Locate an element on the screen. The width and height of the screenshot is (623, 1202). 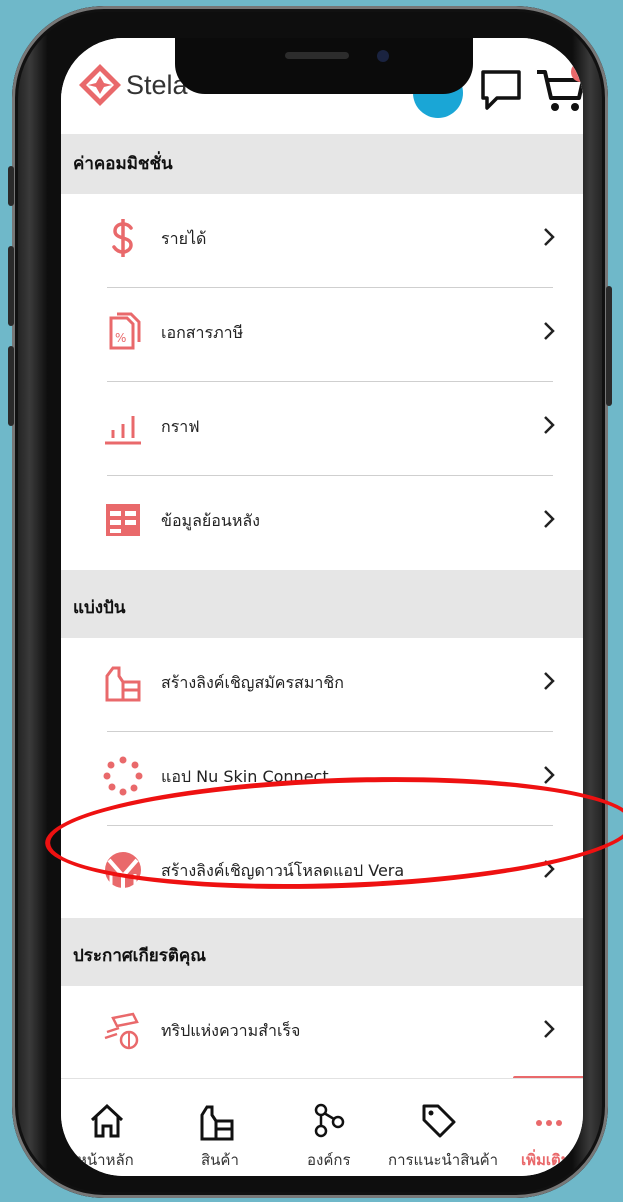
menu-item-income: รายได้ is located at coordinates (328, 241).